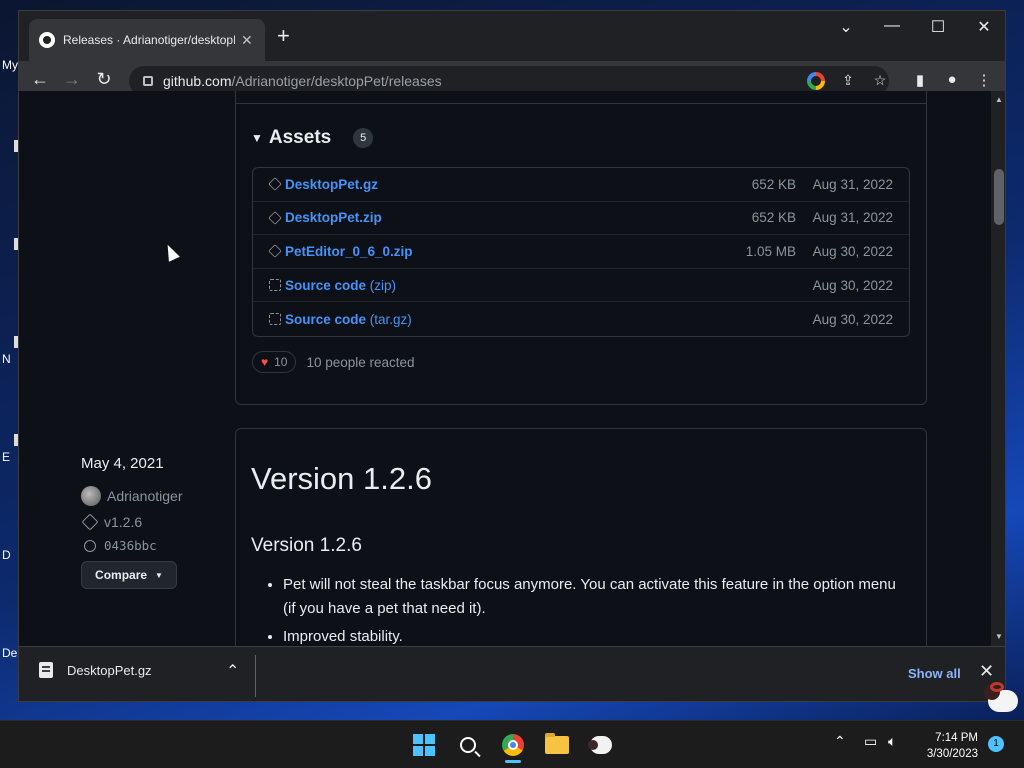  I want to click on caret-down-icon: ▼, so click(257, 138).